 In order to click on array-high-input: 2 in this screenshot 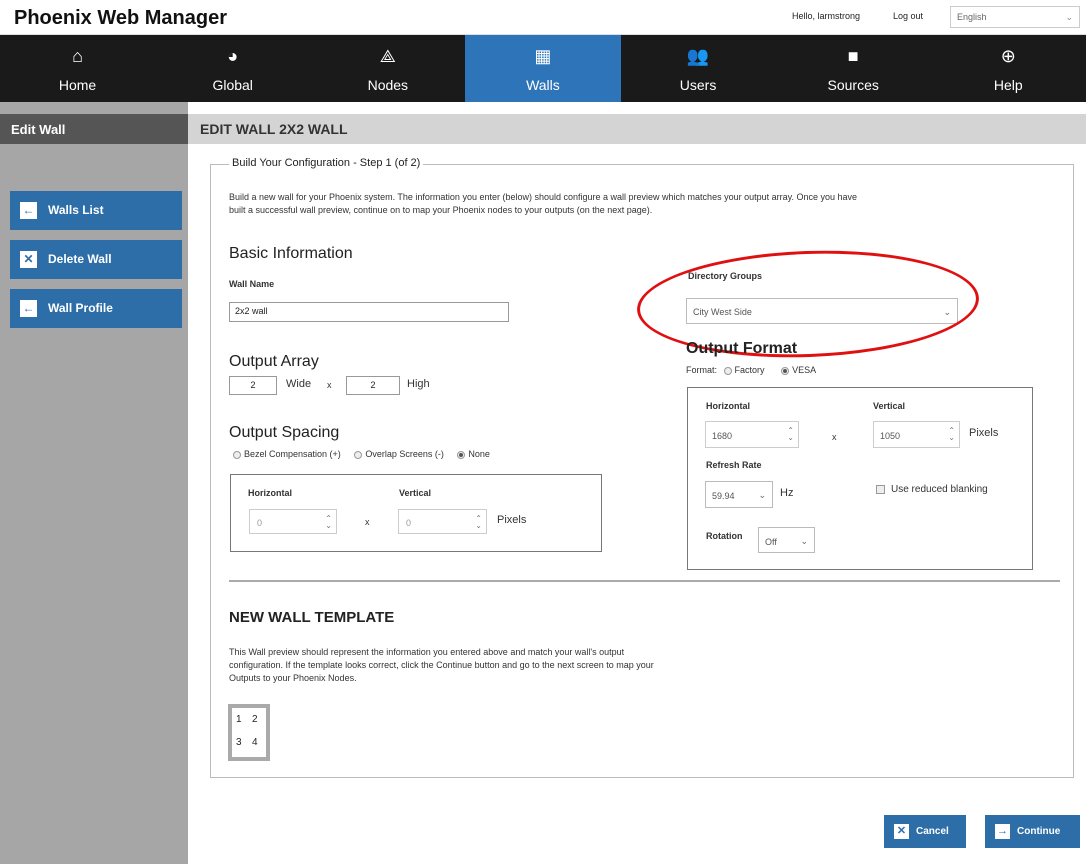, I will do `click(373, 385)`.